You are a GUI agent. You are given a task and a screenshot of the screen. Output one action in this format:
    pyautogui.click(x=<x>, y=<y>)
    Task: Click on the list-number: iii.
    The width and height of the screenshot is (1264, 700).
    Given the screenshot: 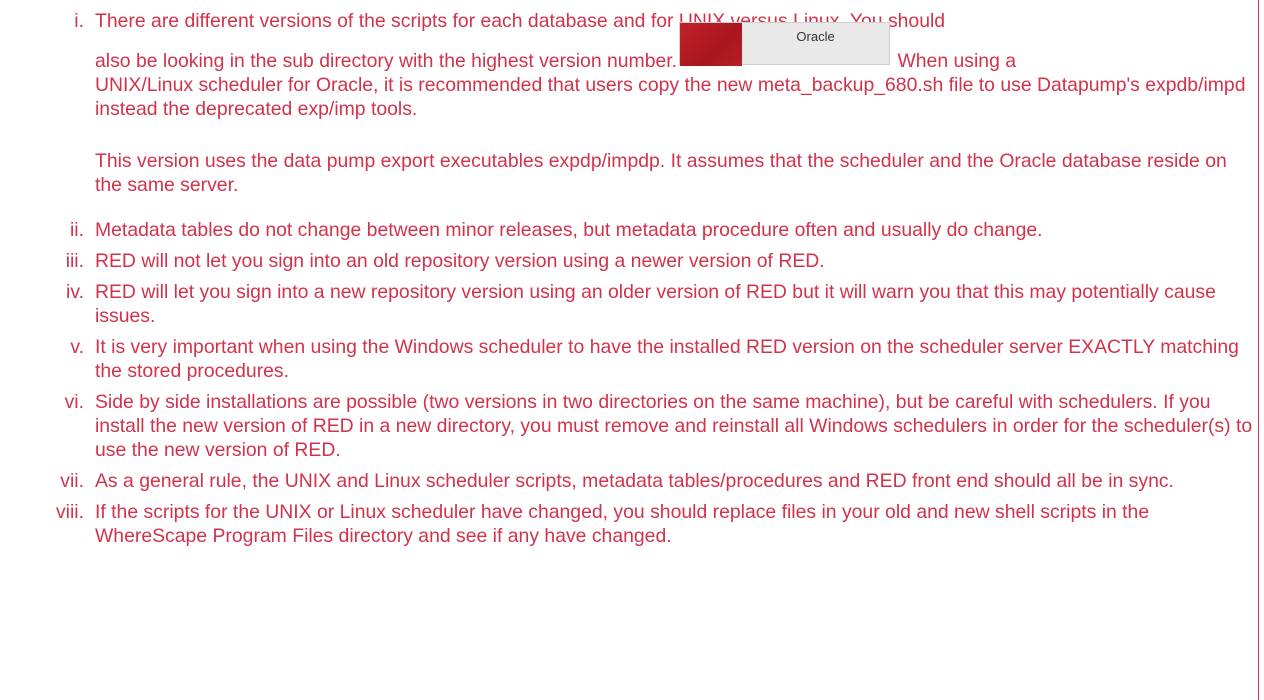 What is the action you would take?
    pyautogui.click(x=74, y=261)
    